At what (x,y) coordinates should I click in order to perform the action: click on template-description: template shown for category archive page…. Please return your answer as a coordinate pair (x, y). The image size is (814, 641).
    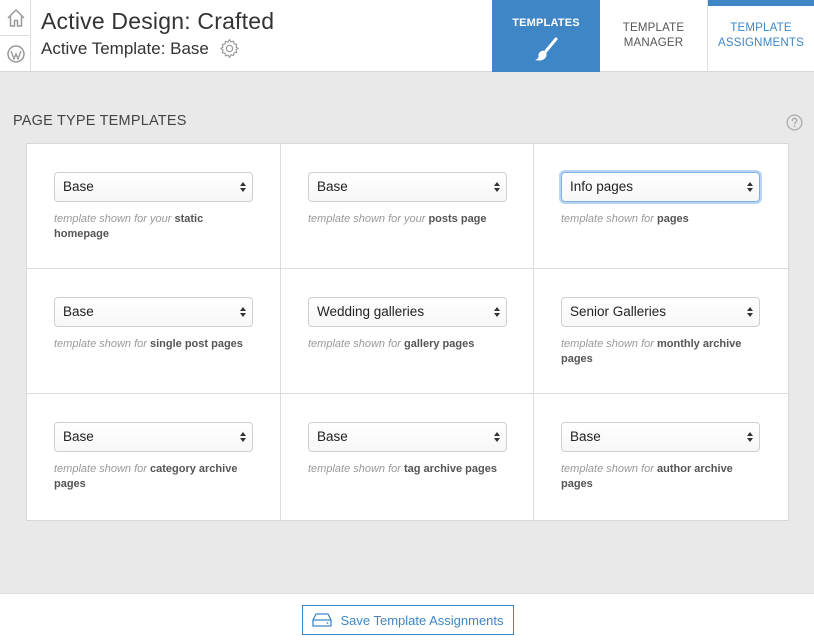
    Looking at the image, I should click on (154, 477).